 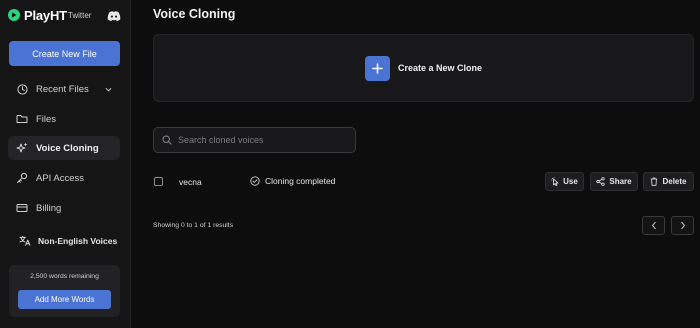 I want to click on chevron-down-icon, so click(x=108, y=89).